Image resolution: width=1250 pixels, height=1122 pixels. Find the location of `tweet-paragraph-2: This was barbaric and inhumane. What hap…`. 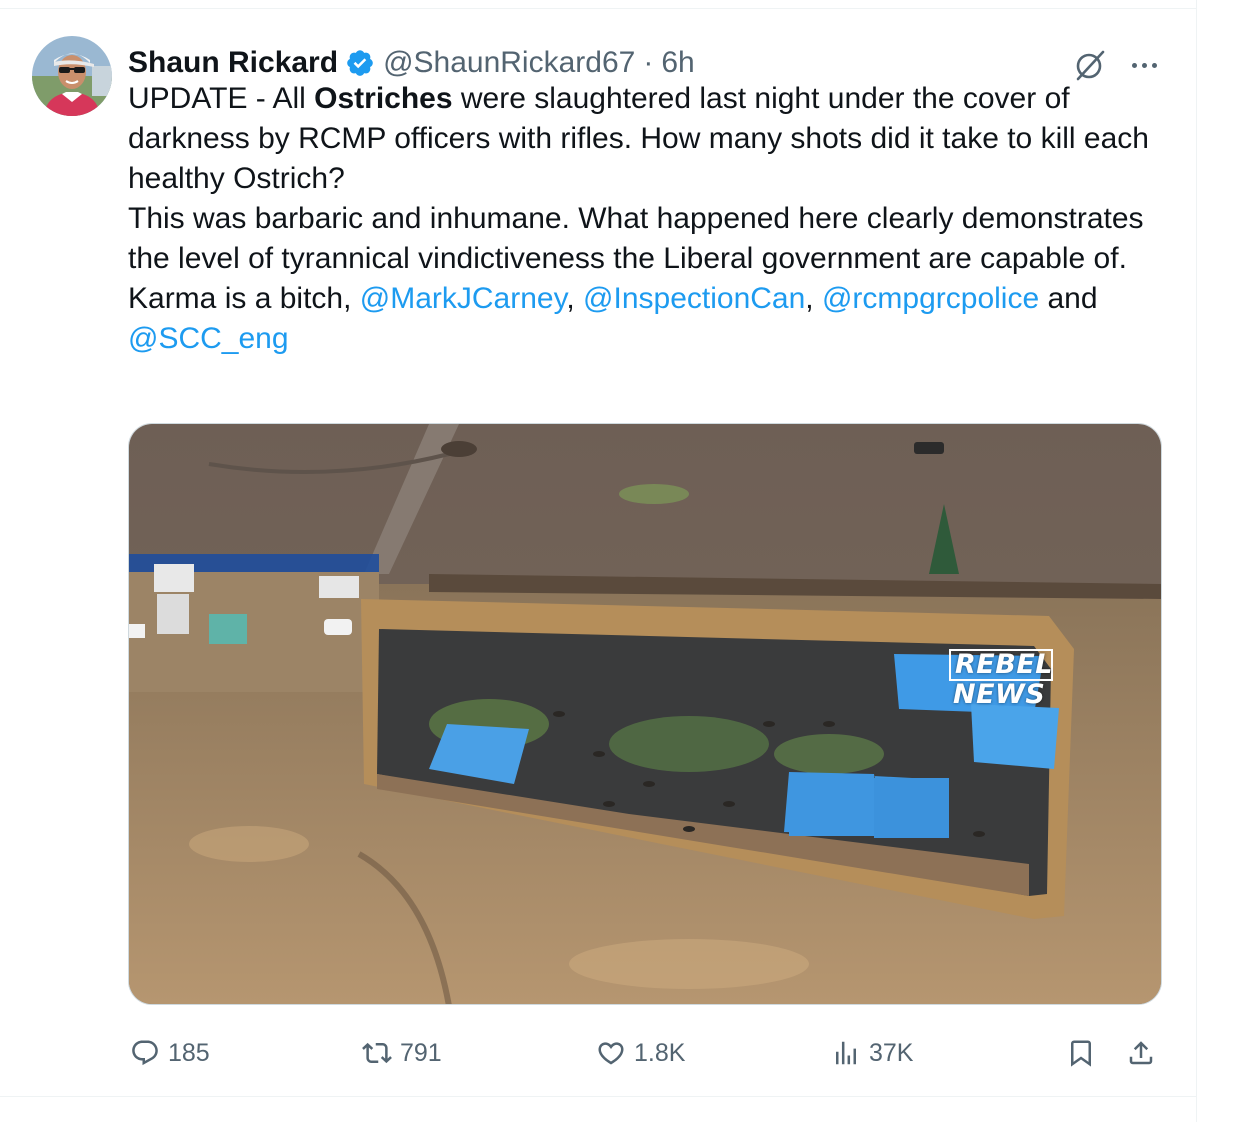

tweet-paragraph-2: This was barbaric and inhumane. What hap… is located at coordinates (636, 238).